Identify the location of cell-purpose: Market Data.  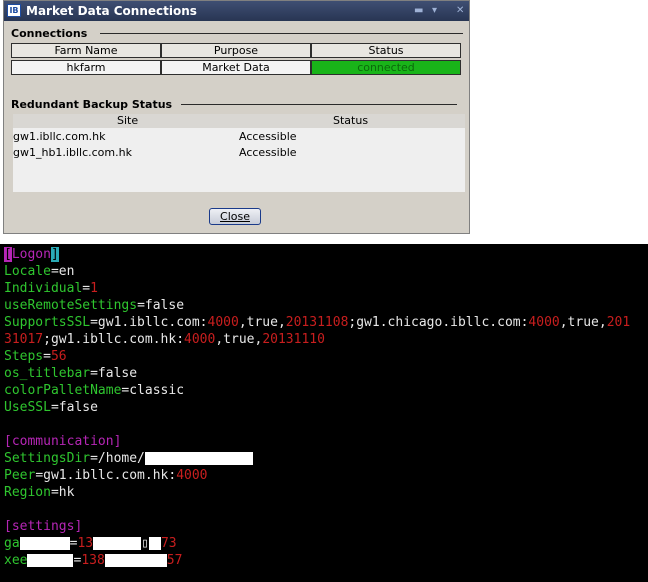
(236, 67).